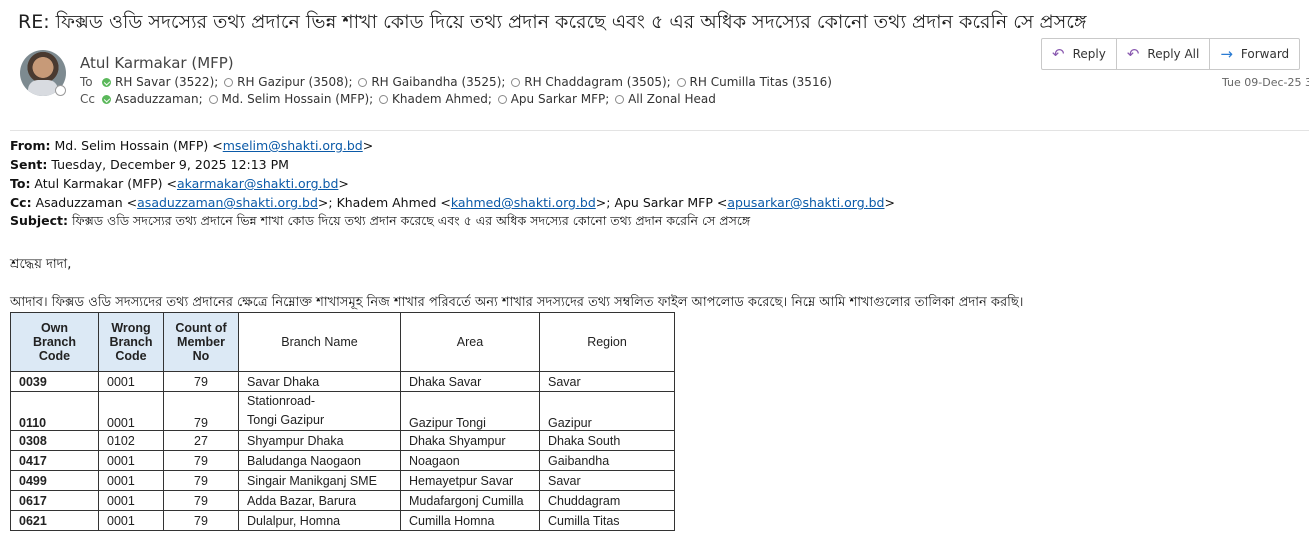  I want to click on branch-name-cell: Dulalpur, Homna, so click(319, 520).